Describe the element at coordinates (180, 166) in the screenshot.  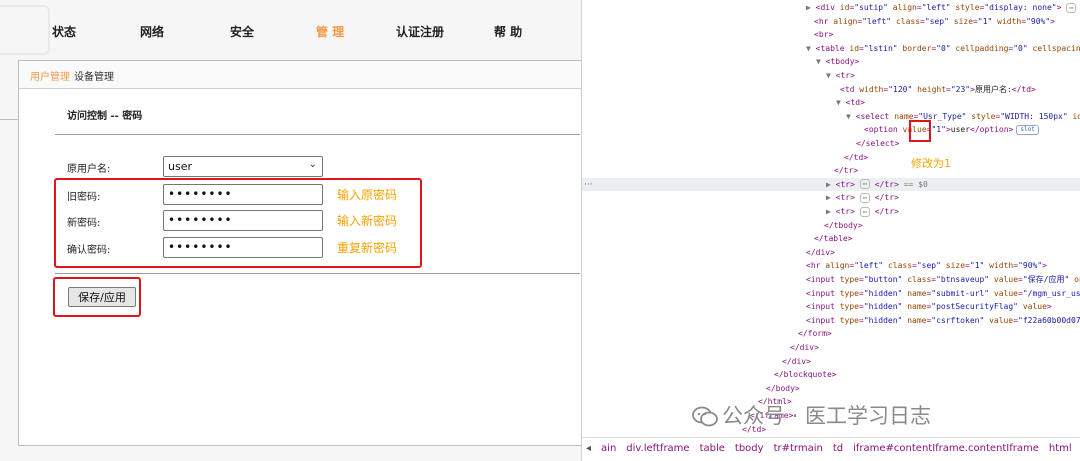
I see `username-select-value: user` at that location.